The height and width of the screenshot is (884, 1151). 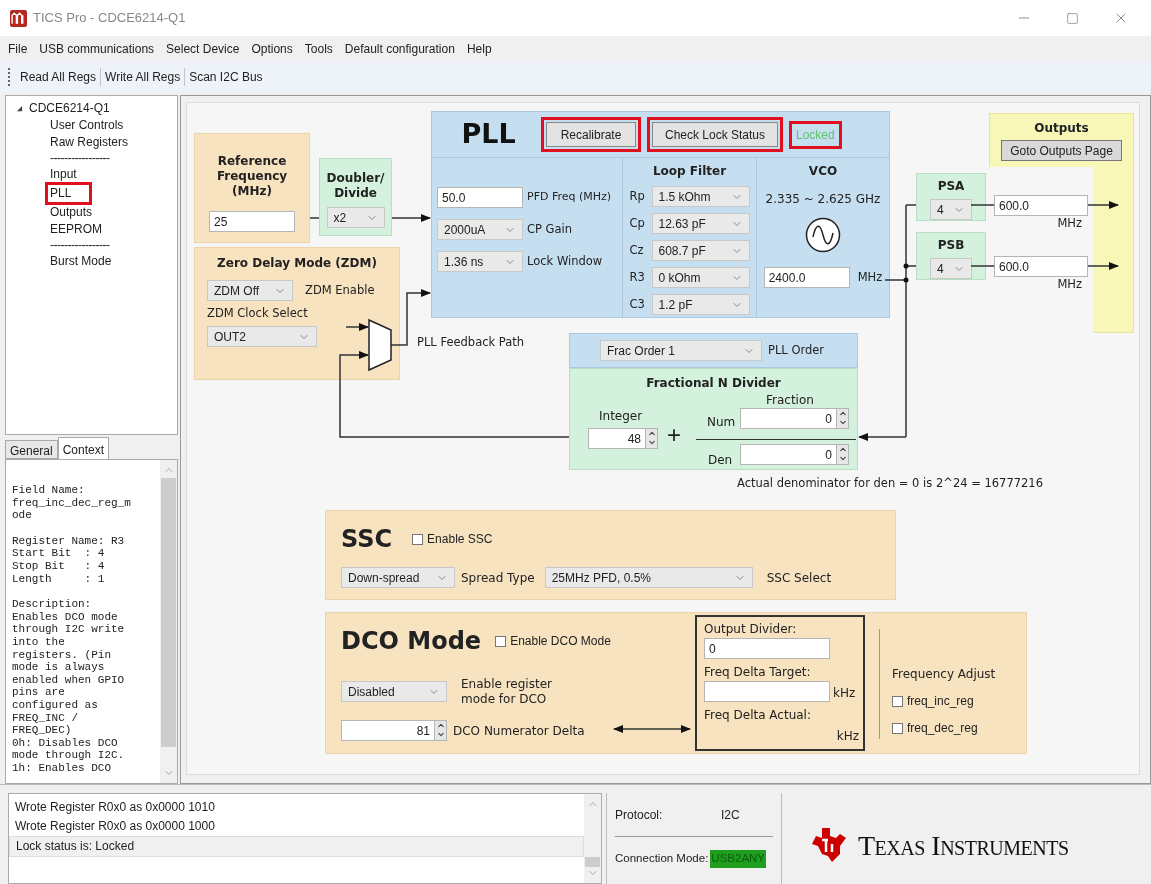 What do you see at coordinates (262, 337) in the screenshot?
I see `dropdown: OUT2` at bounding box center [262, 337].